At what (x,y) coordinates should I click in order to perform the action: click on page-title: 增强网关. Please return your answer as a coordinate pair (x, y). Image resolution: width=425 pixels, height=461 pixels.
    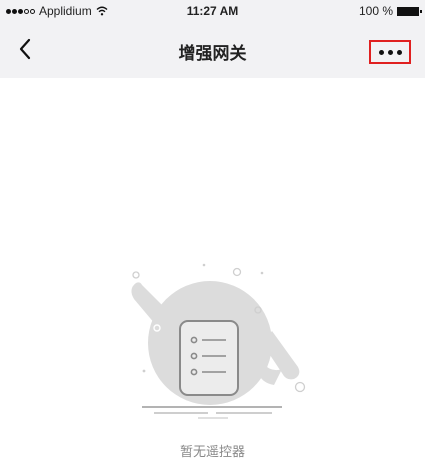
    Looking at the image, I should click on (212, 54).